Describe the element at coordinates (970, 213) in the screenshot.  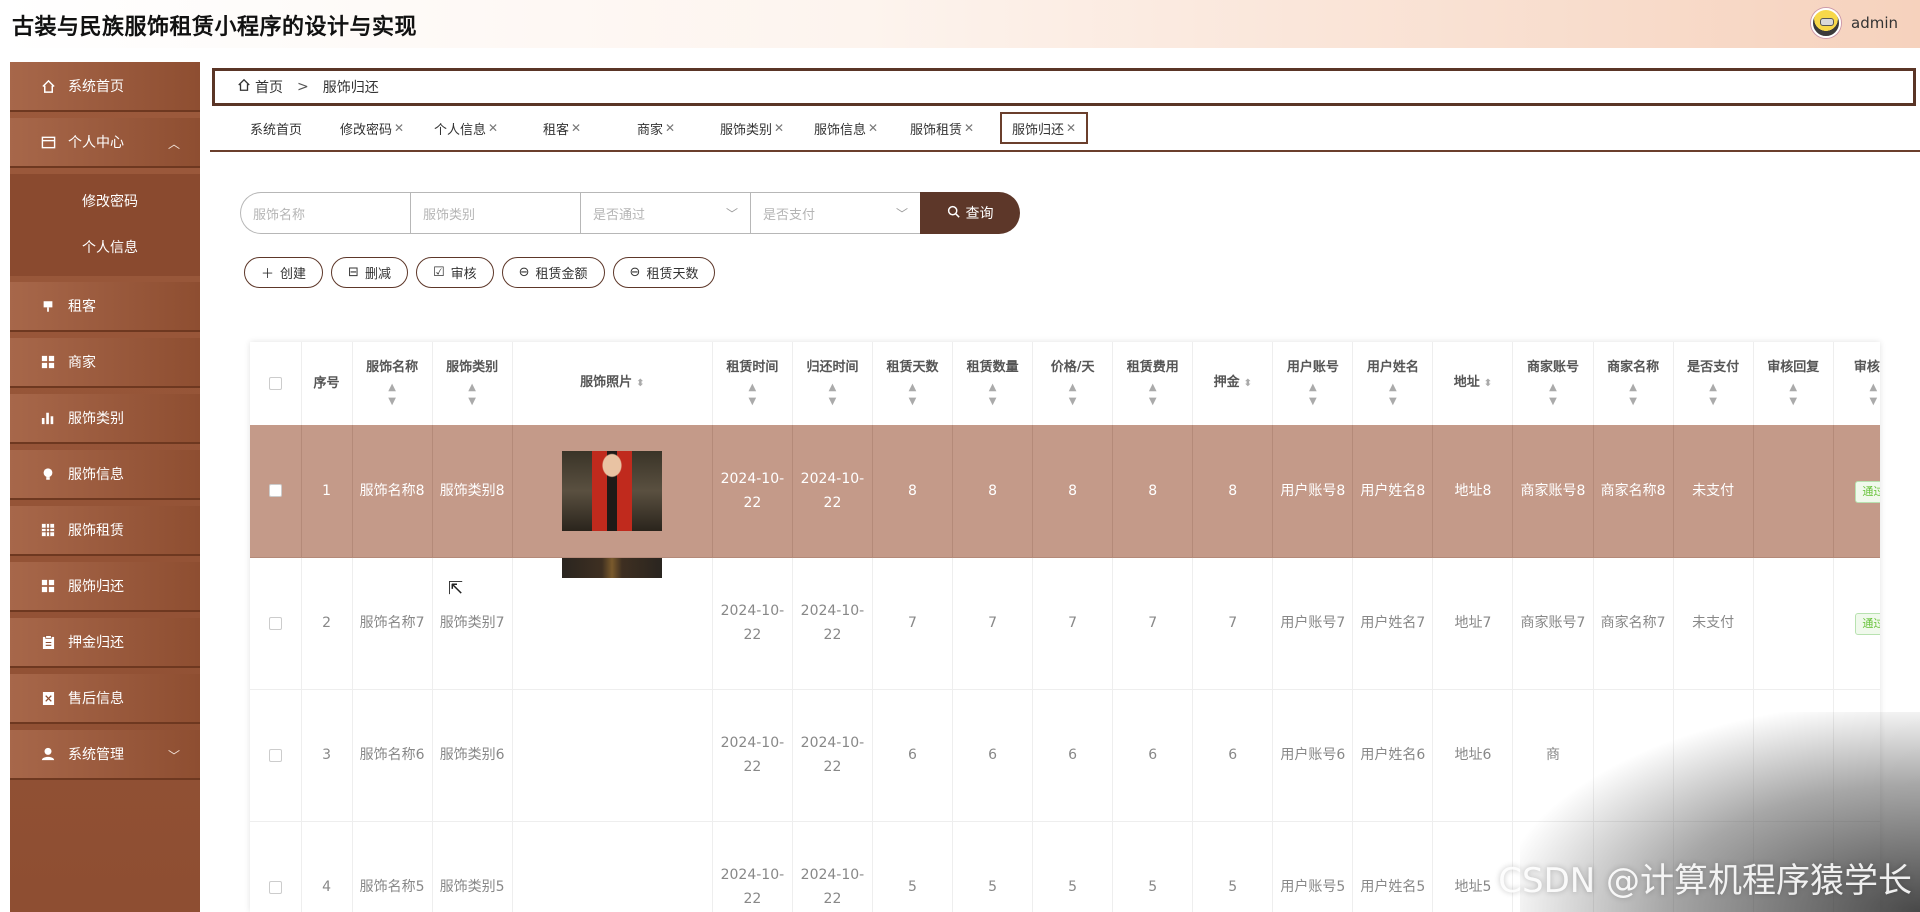
I see `query-button: 查询` at that location.